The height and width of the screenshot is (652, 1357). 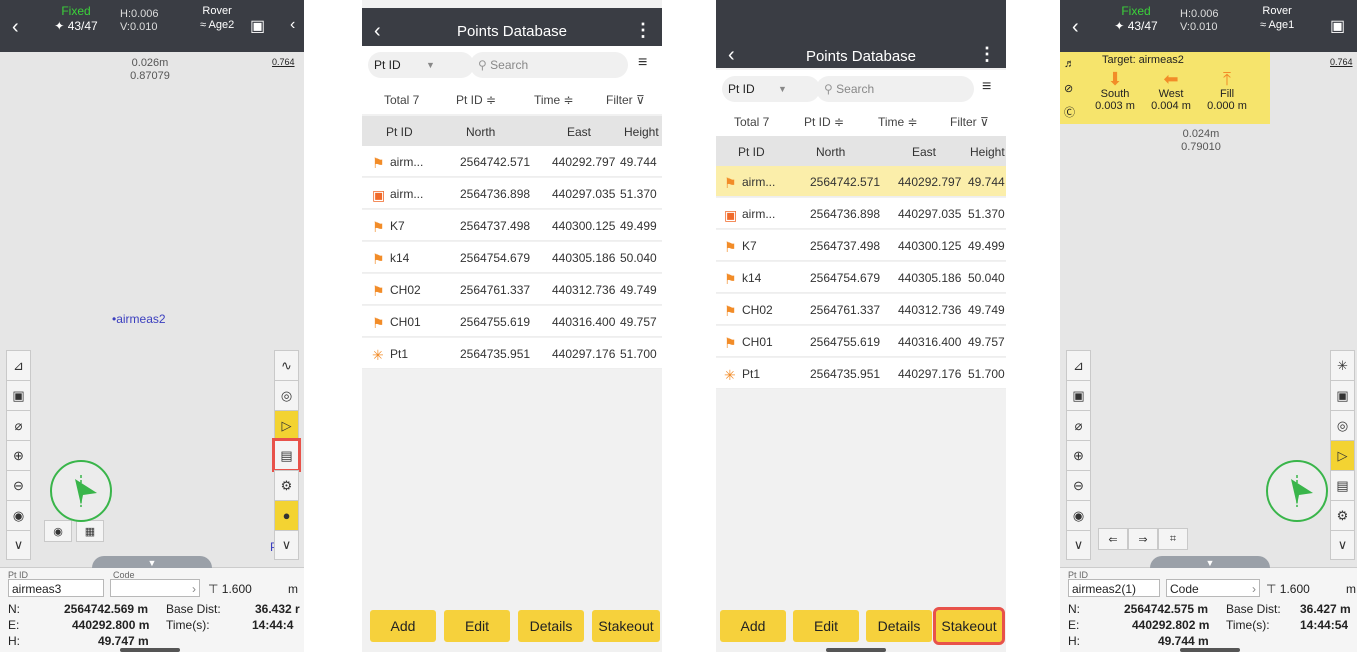 I want to click on auto-icon: Ⓒ, so click(x=1069, y=112).